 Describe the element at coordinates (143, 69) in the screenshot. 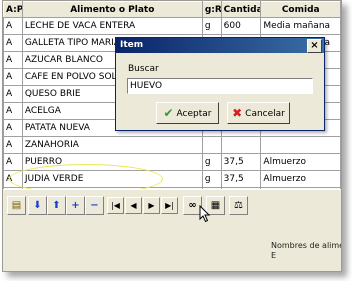

I see `search-label: Buscar` at that location.